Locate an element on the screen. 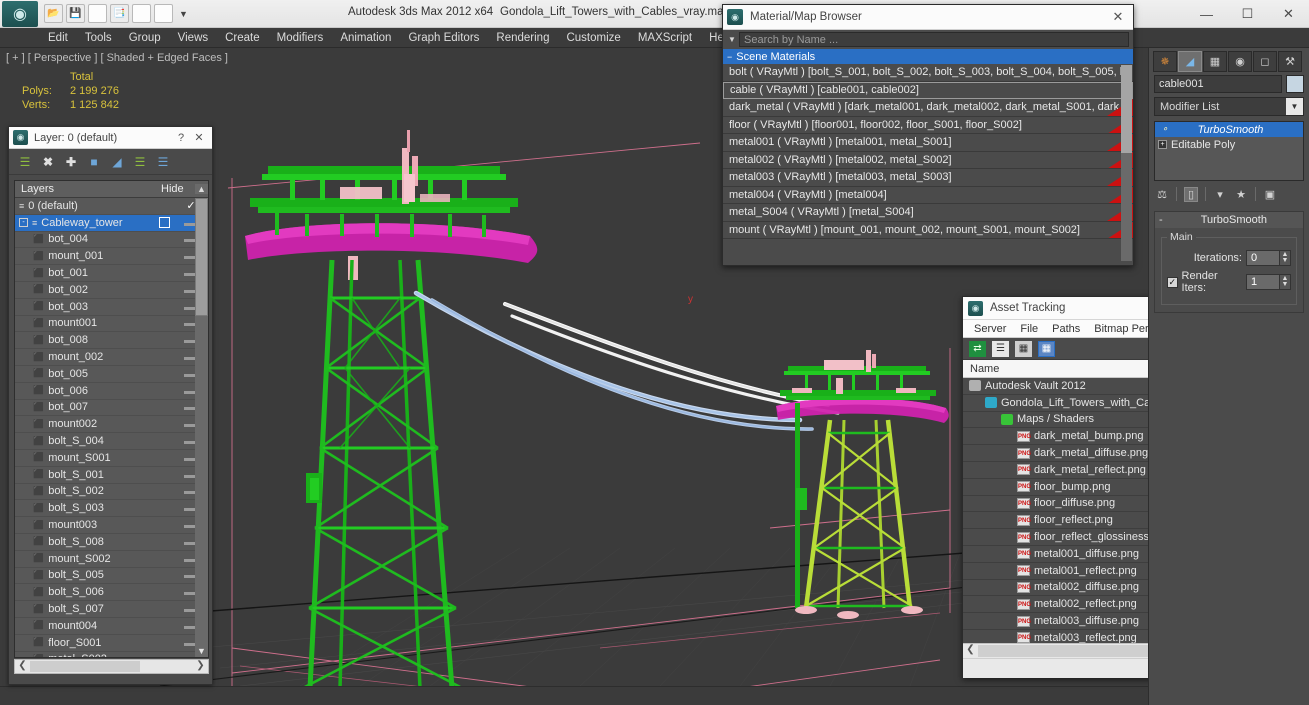 The image size is (1309, 705). menu-item-create: Create is located at coordinates (242, 38).